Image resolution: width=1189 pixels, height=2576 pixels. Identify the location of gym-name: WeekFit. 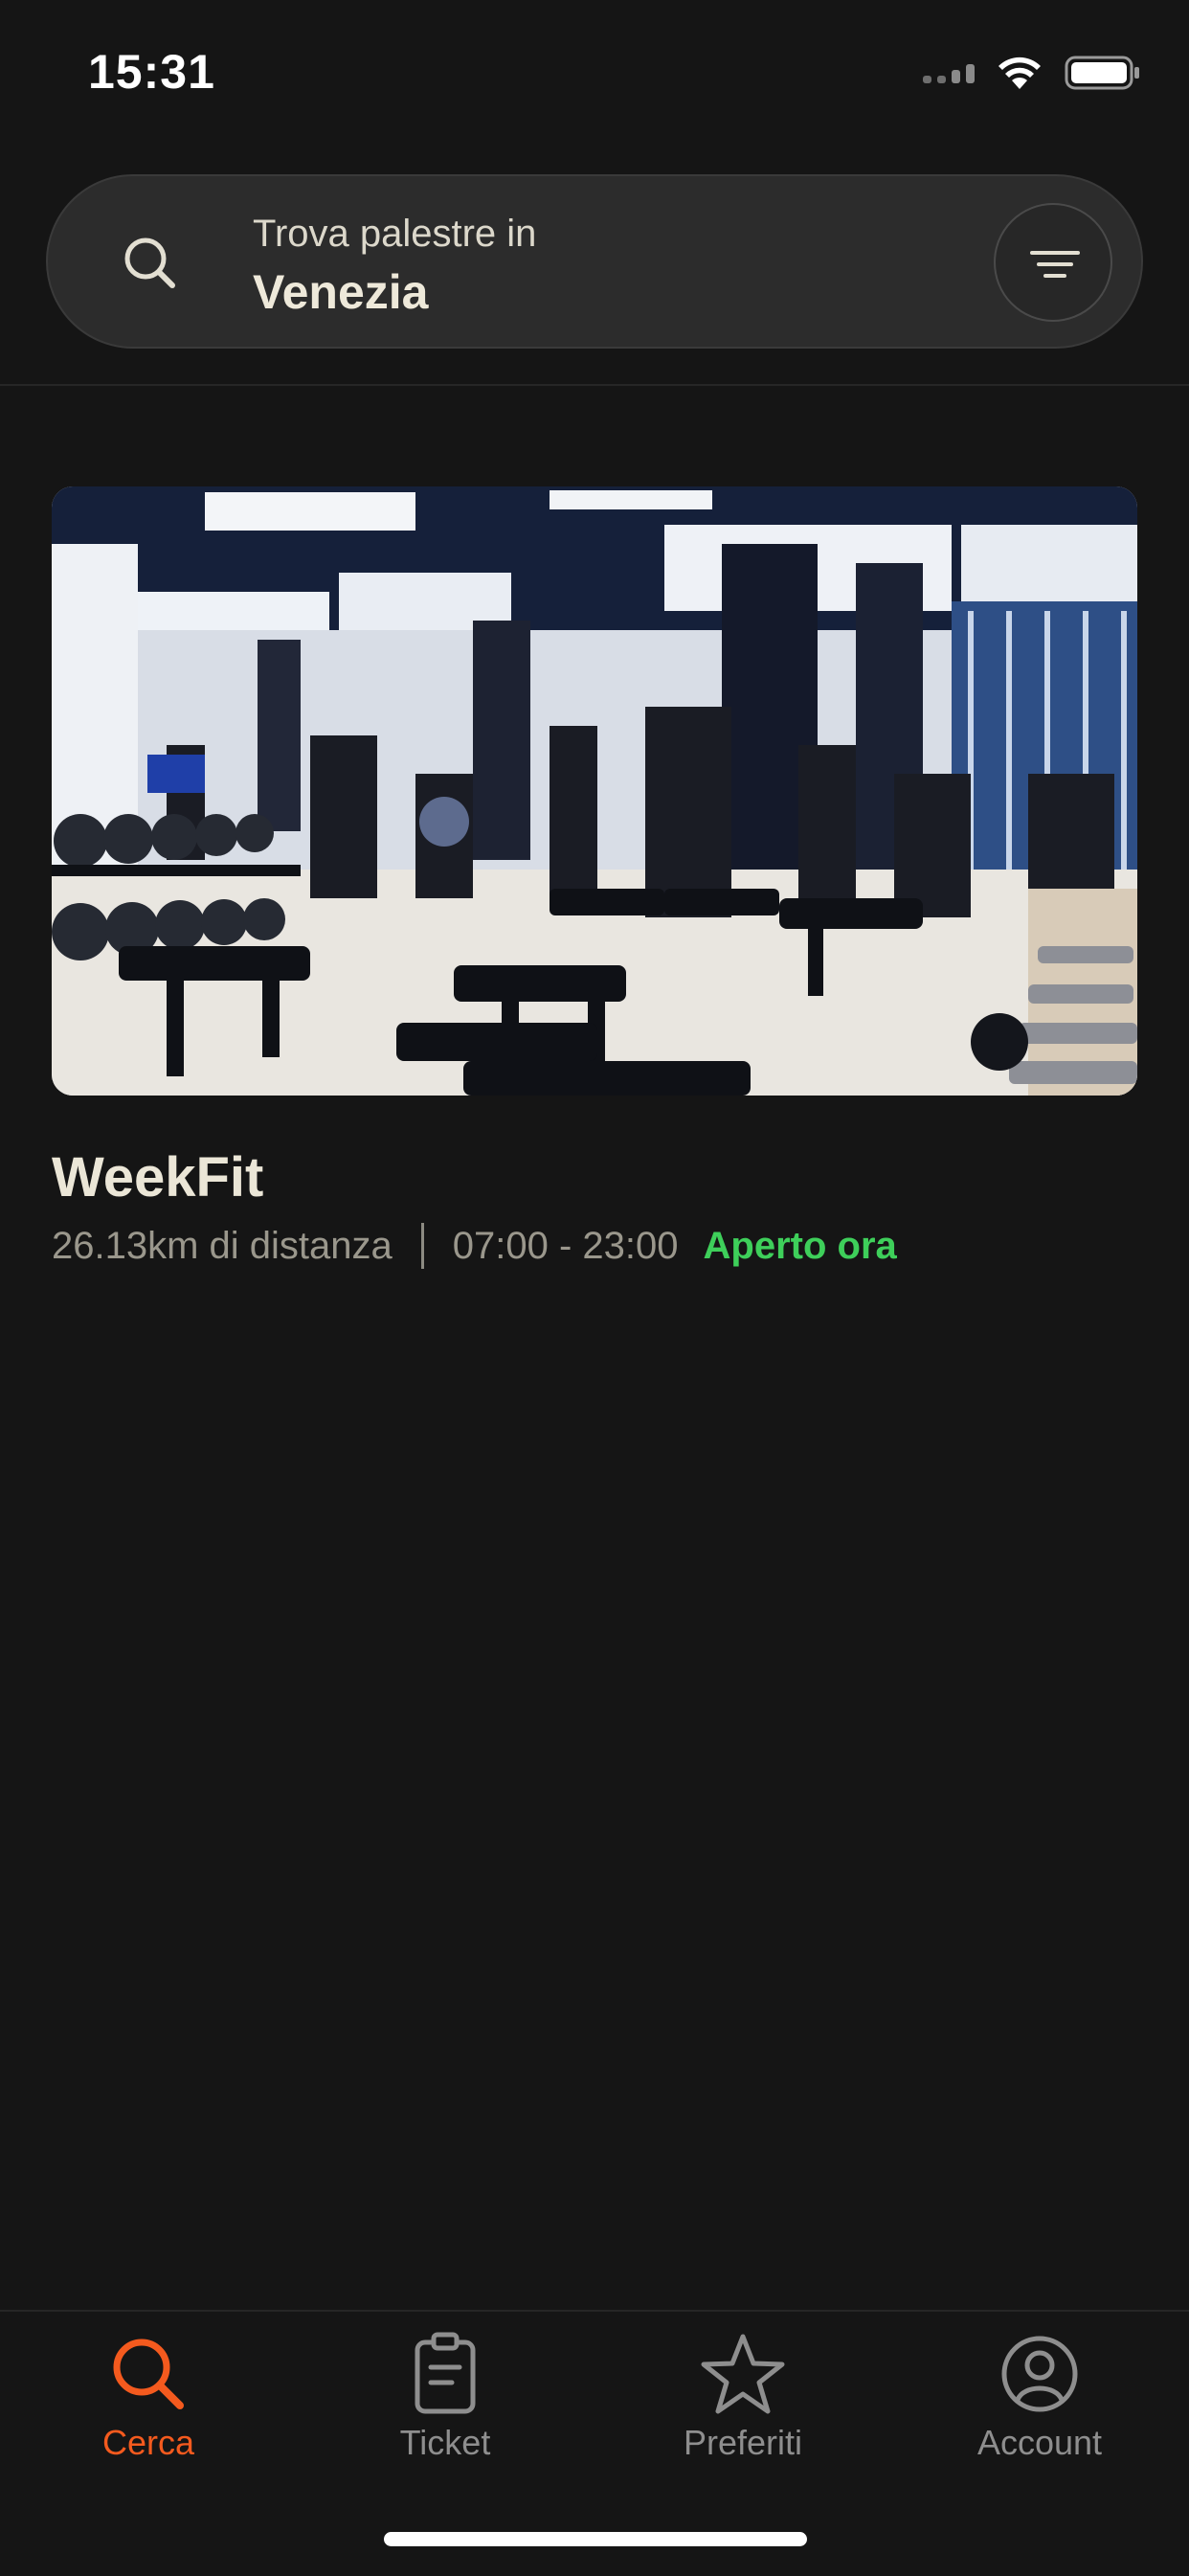
(594, 1177).